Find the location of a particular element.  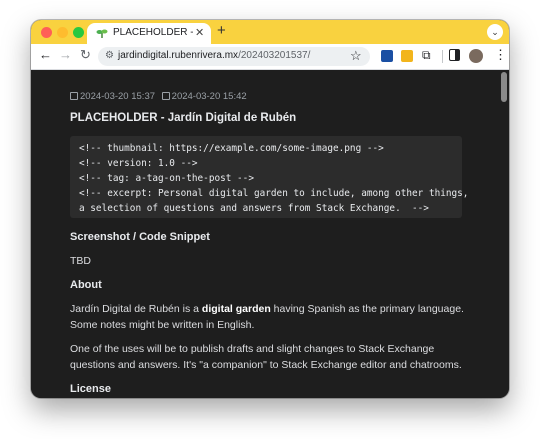

updated-date: 2024-03-20 15:42 is located at coordinates (209, 96).